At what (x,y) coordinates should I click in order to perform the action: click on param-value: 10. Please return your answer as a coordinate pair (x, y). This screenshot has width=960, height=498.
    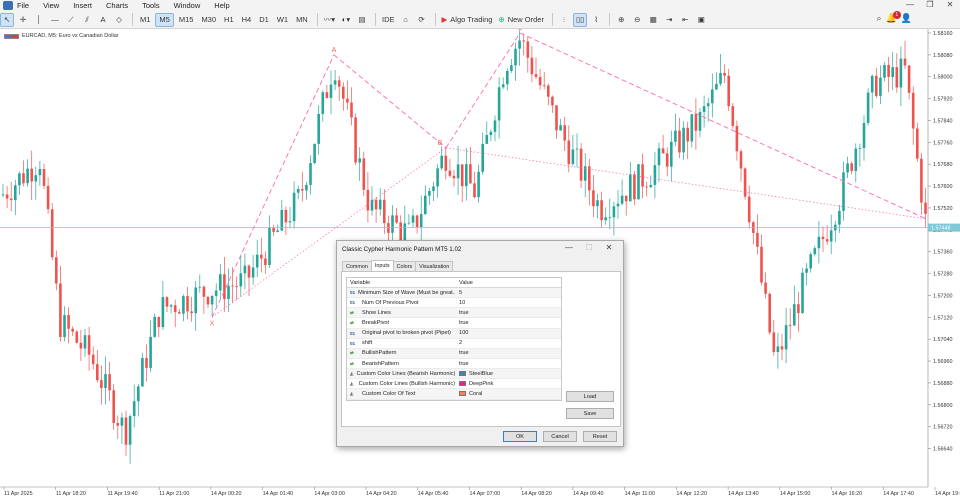
    Looking at the image, I should click on (508, 303).